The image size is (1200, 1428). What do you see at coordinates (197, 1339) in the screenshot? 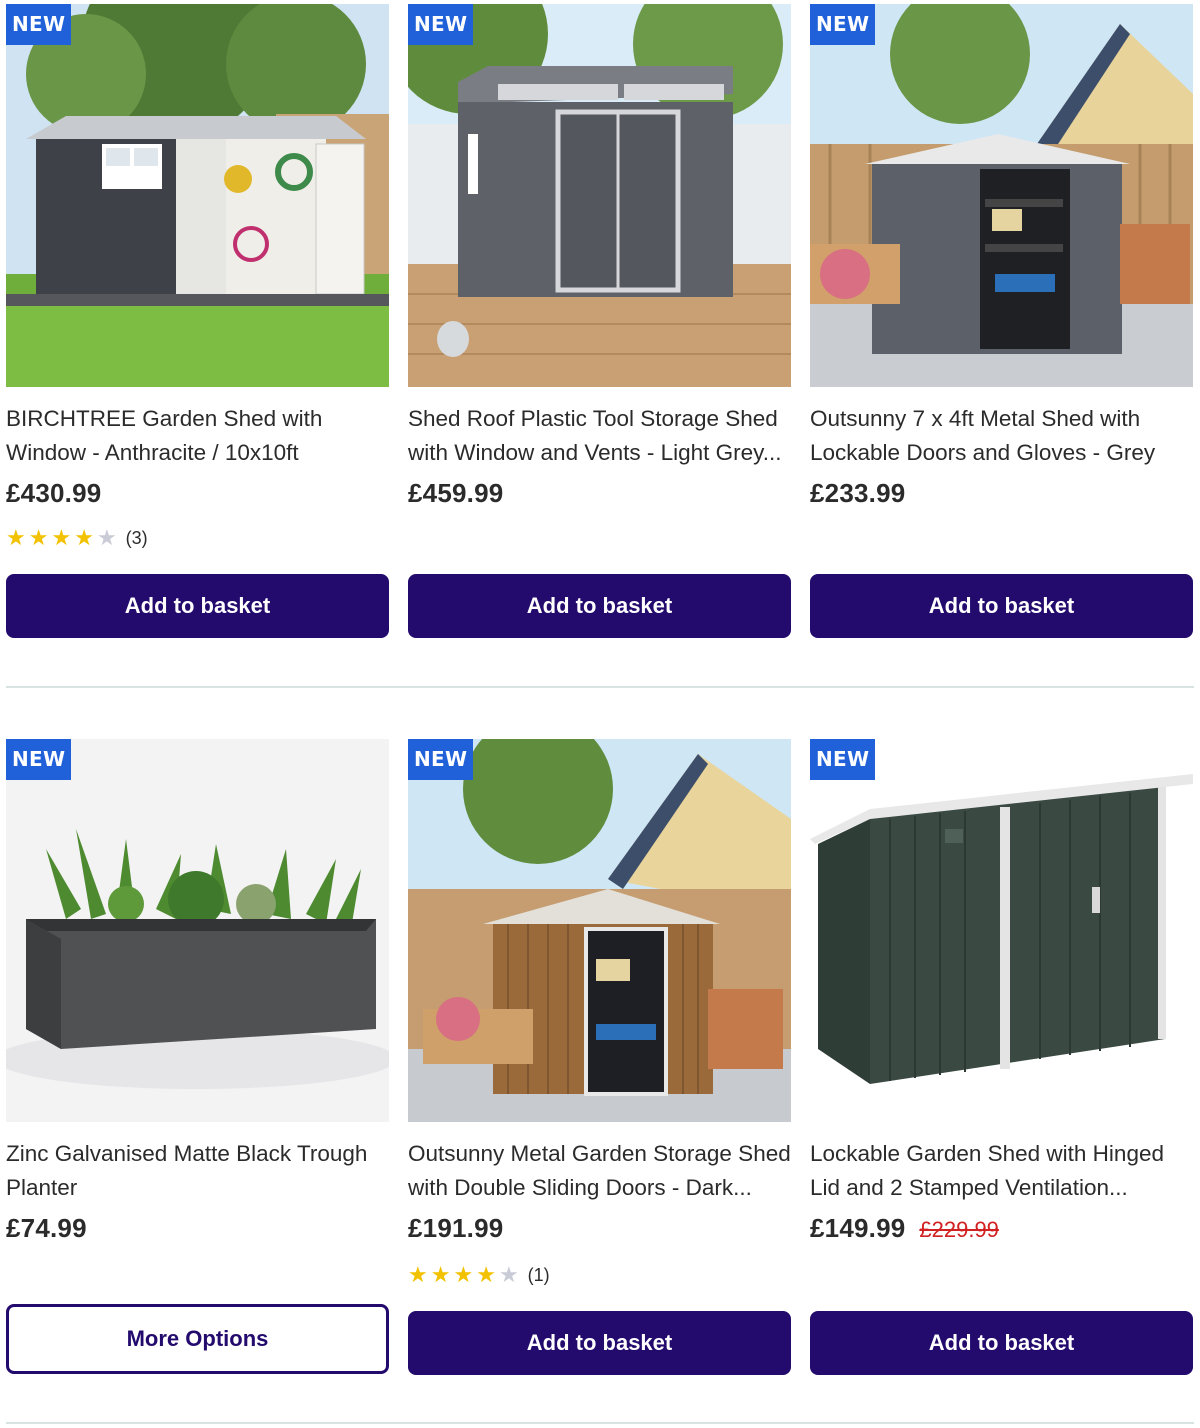
I see `more-options-button: More Options` at bounding box center [197, 1339].